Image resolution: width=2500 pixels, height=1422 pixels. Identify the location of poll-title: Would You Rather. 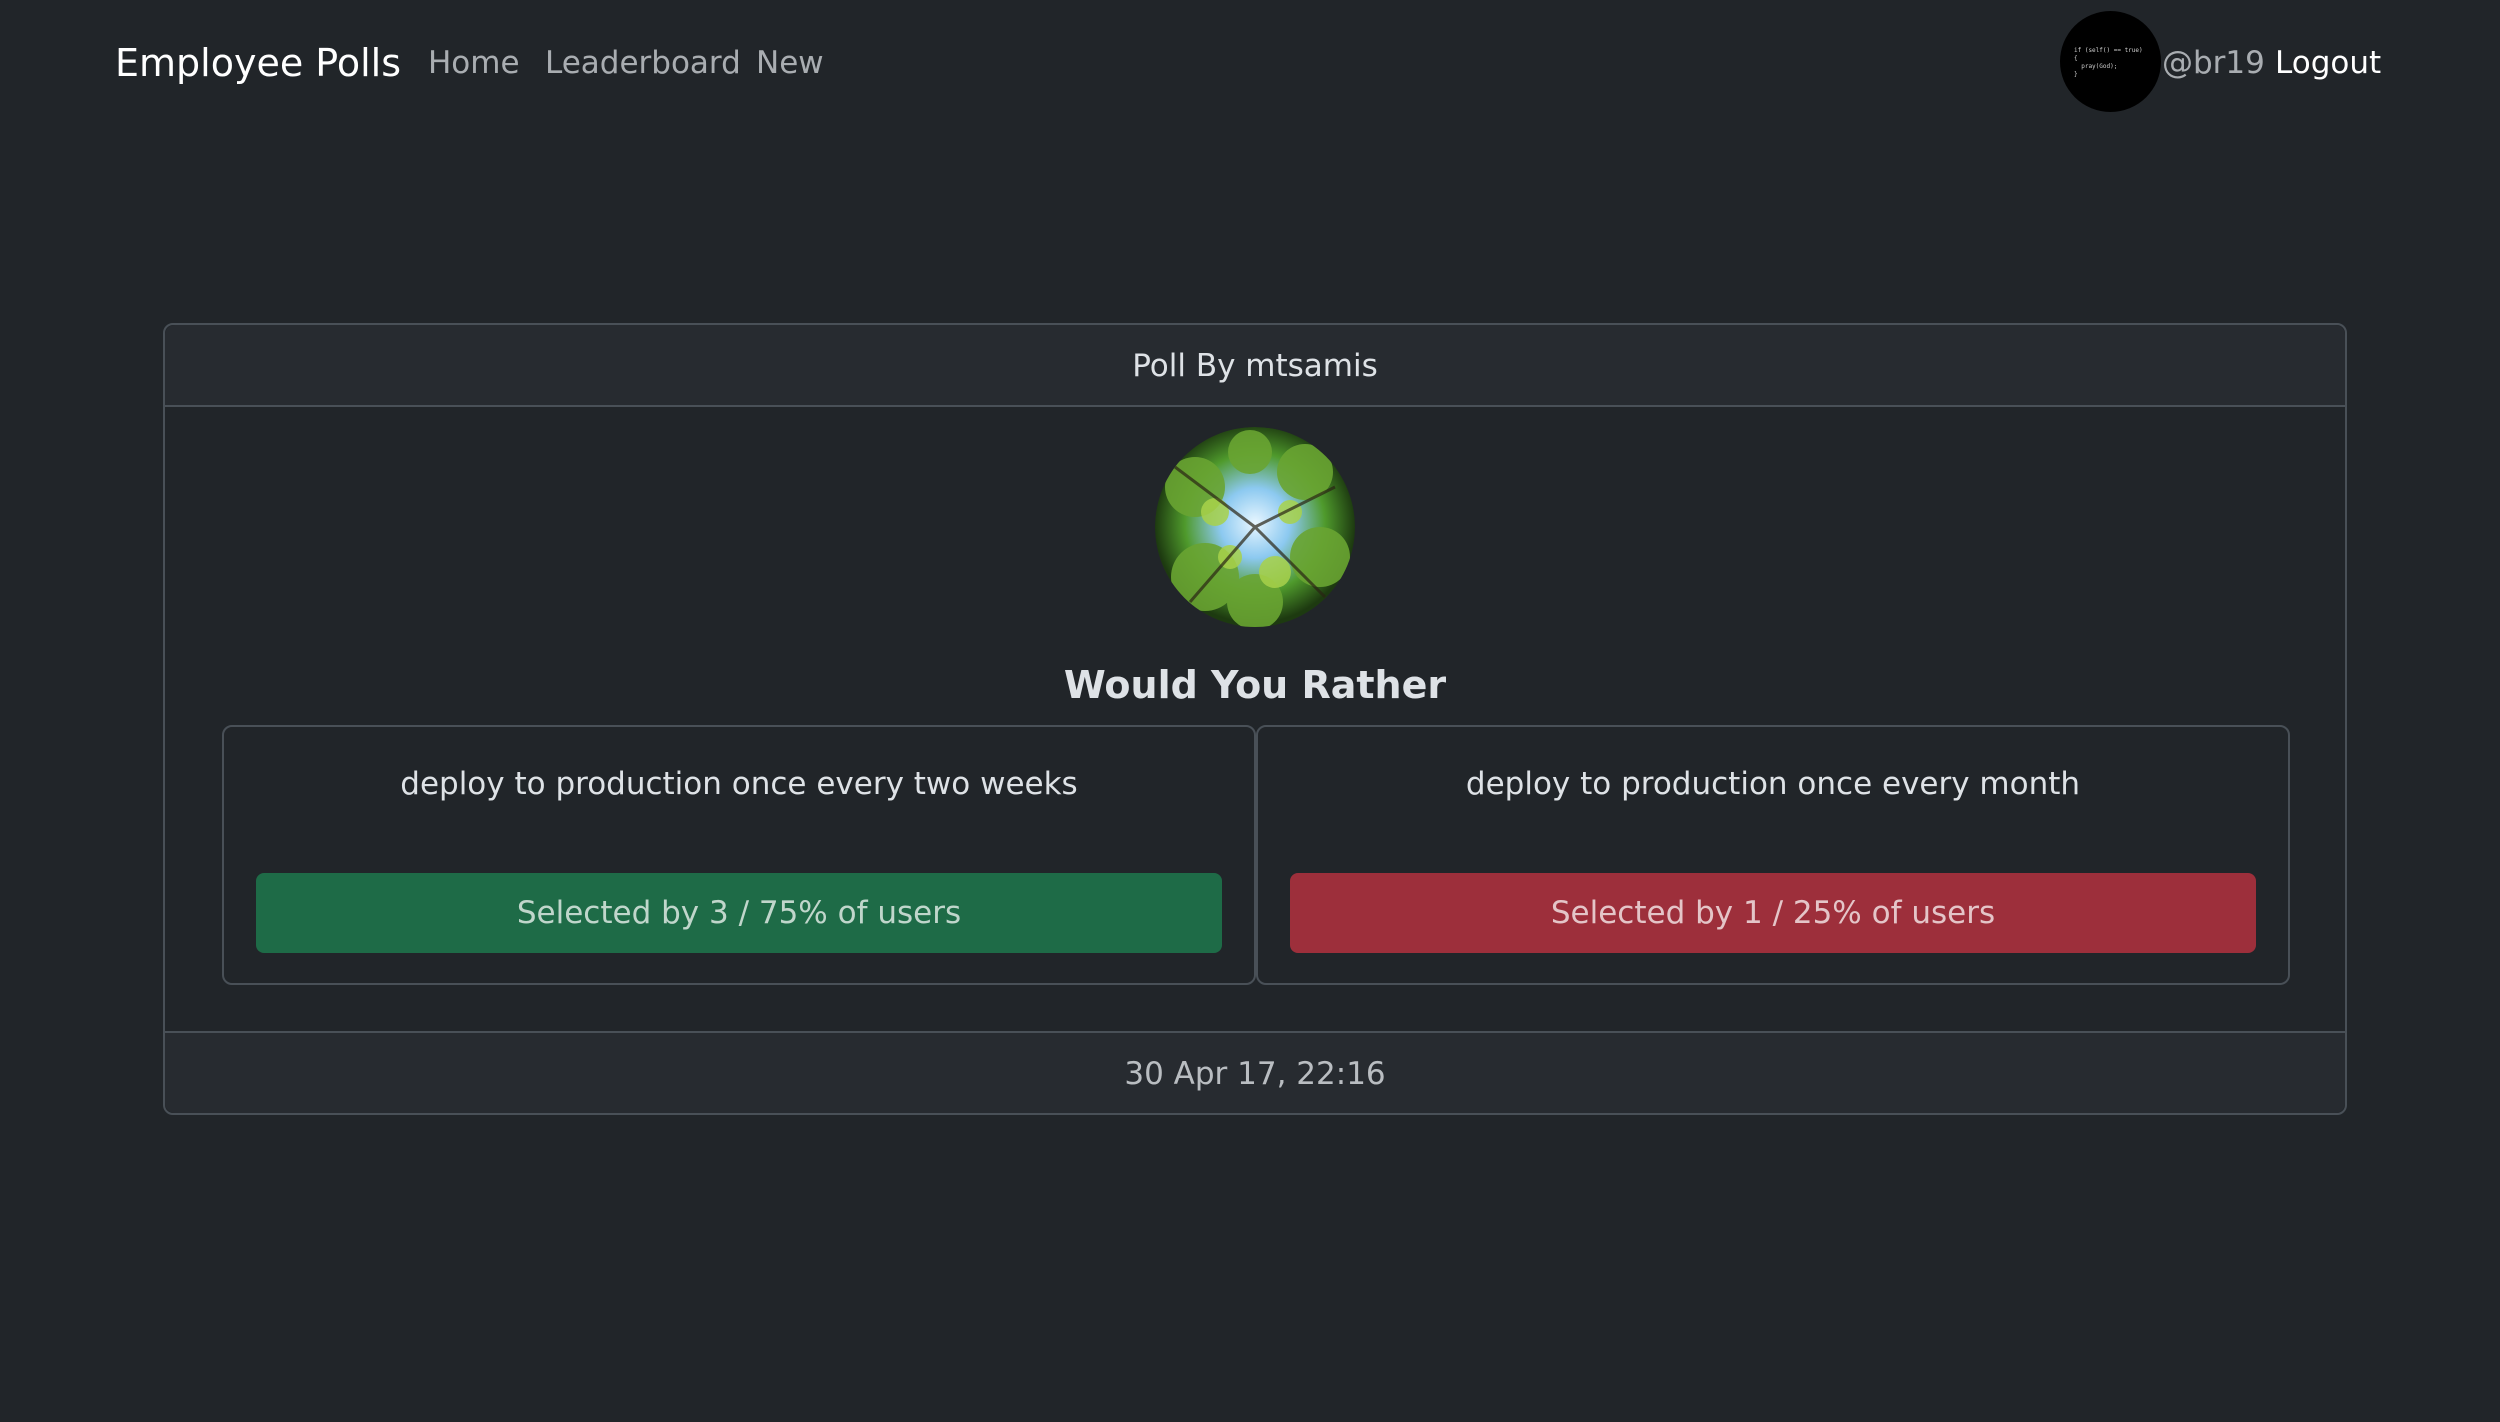
(1255, 685).